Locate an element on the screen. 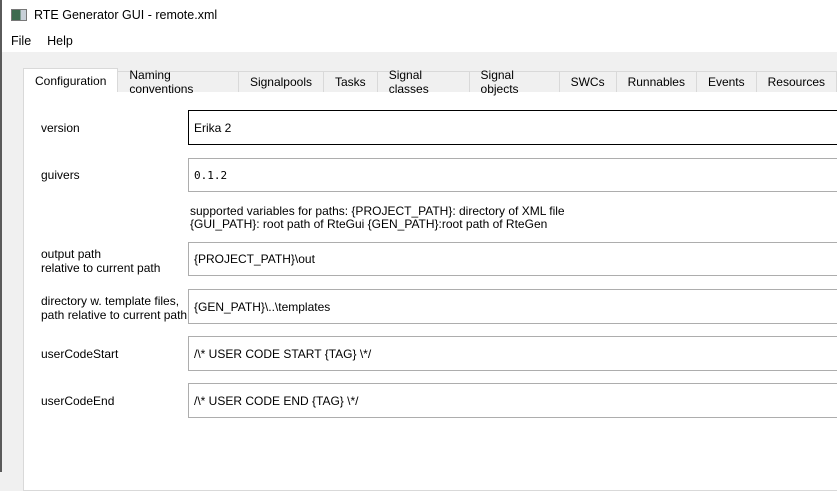 This screenshot has height=491, width=837. guivers-label: guivers is located at coordinates (60, 175).